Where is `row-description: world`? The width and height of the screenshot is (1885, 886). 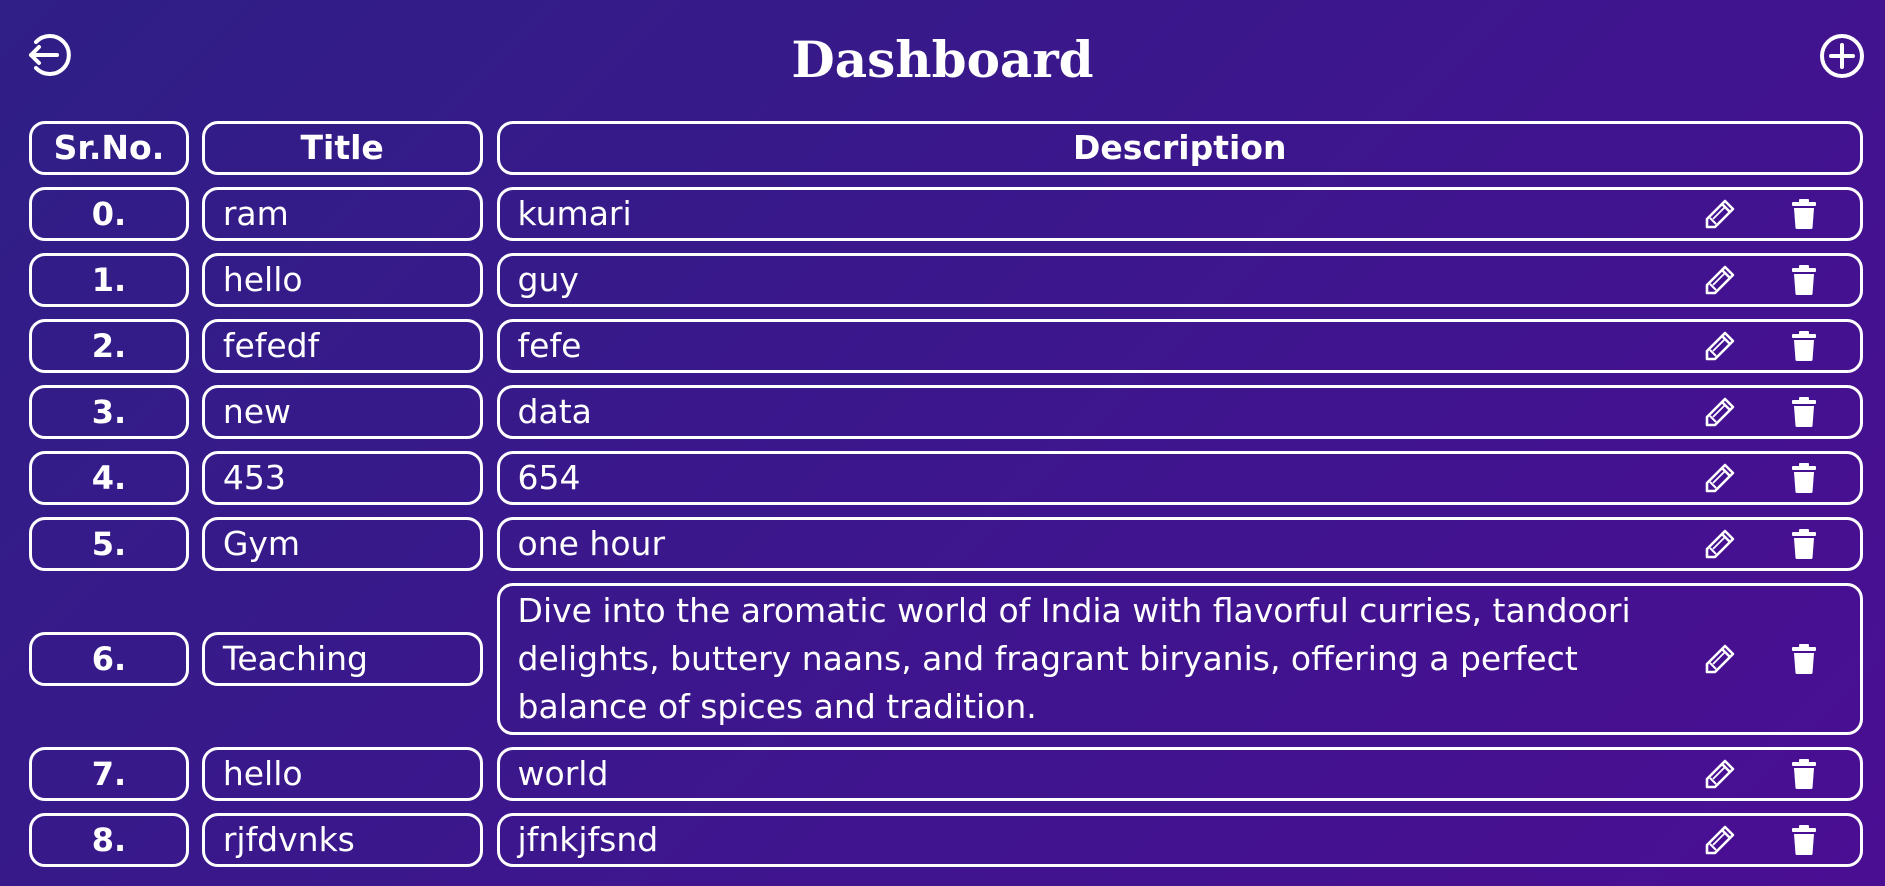 row-description: world is located at coordinates (563, 773).